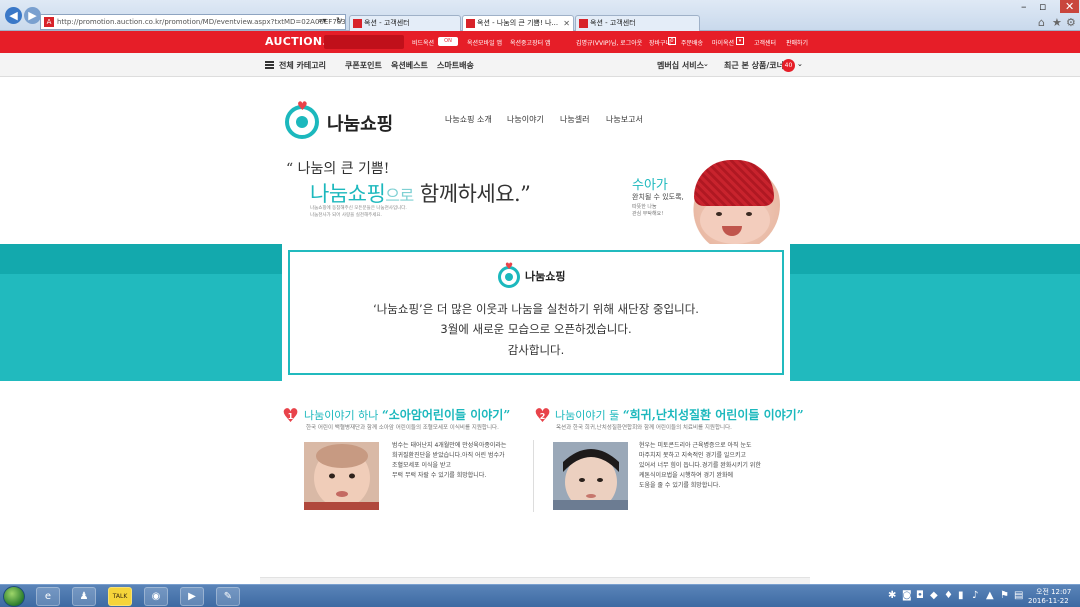 The height and width of the screenshot is (607, 1080). Describe the element at coordinates (1004, 595) in the screenshot. I see `flag-icon: ⚑` at that location.